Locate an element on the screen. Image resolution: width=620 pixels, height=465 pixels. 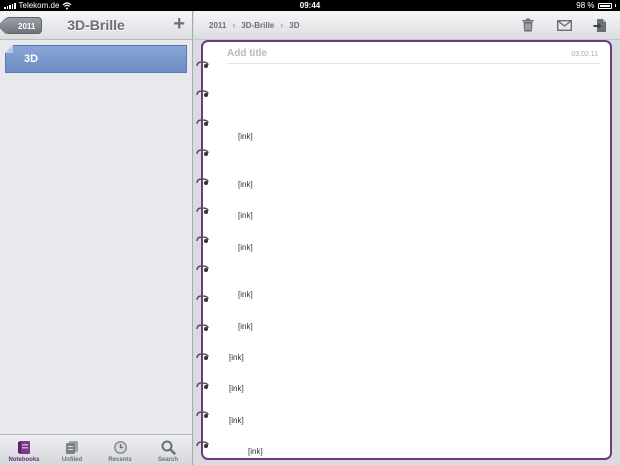
breadcrumb: 2011 › 3D-Brille › 3D is located at coordinates (254, 25).